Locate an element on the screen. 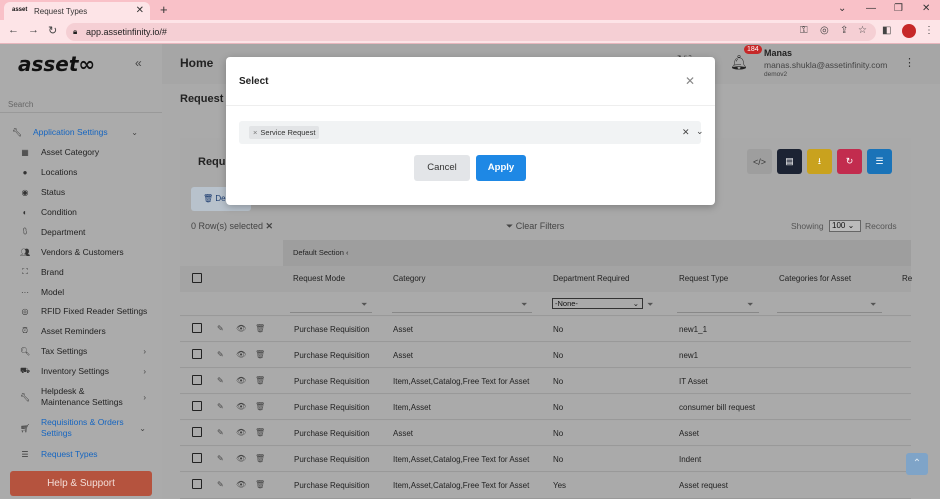 The width and height of the screenshot is (940, 499). maximize-icon: ❐ is located at coordinates (898, 8).